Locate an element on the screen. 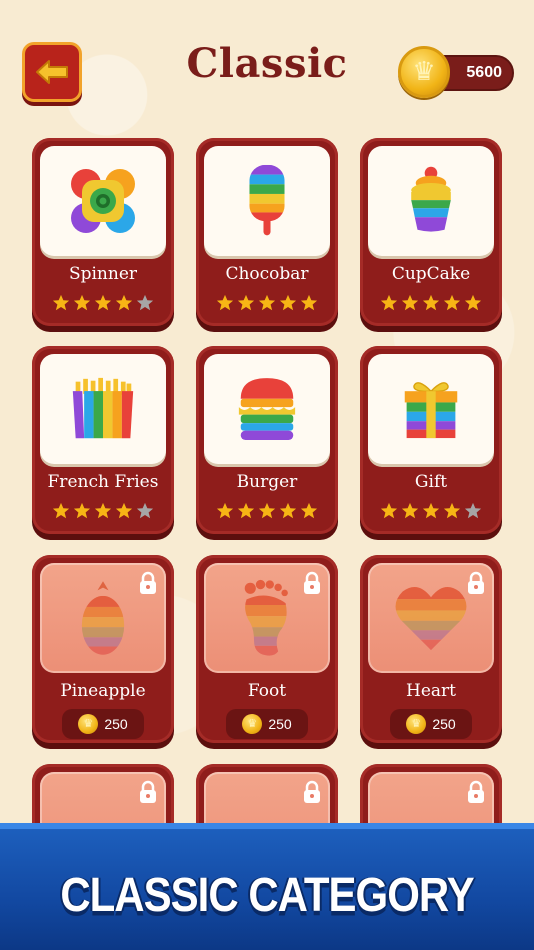 The height and width of the screenshot is (950, 534). level-card-spinner: Spinner is located at coordinates (103, 232).